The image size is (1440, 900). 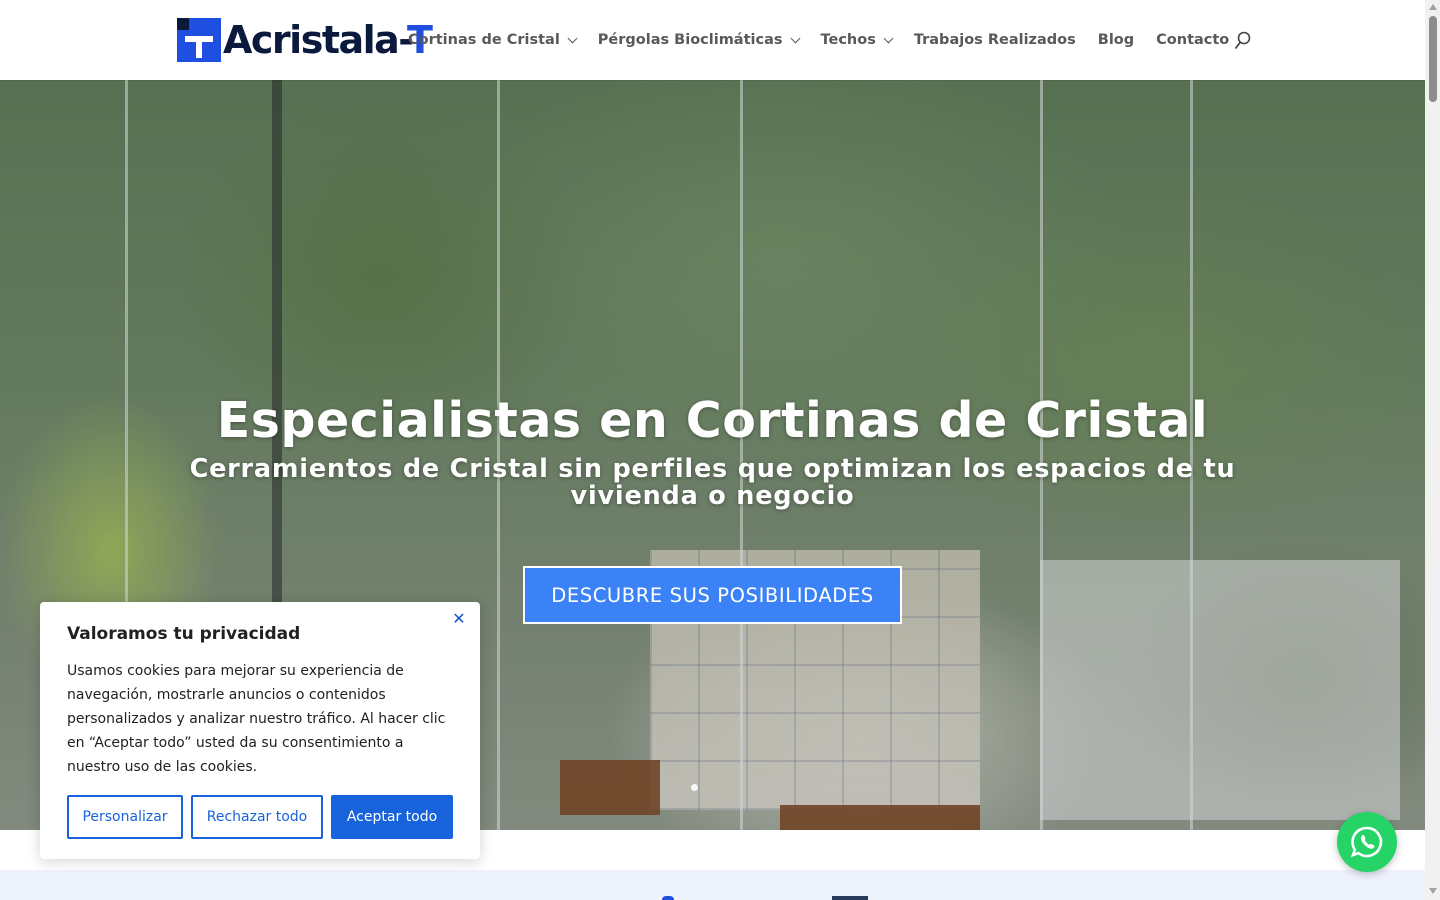 I want to click on nav-item-trabajos: Trabajos Realizados, so click(x=995, y=40).